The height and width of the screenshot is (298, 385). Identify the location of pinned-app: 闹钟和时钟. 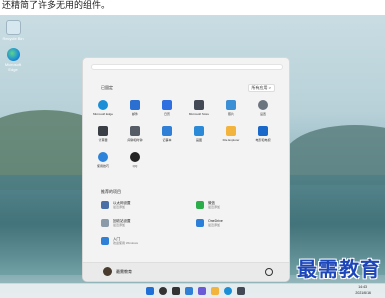
(135, 134).